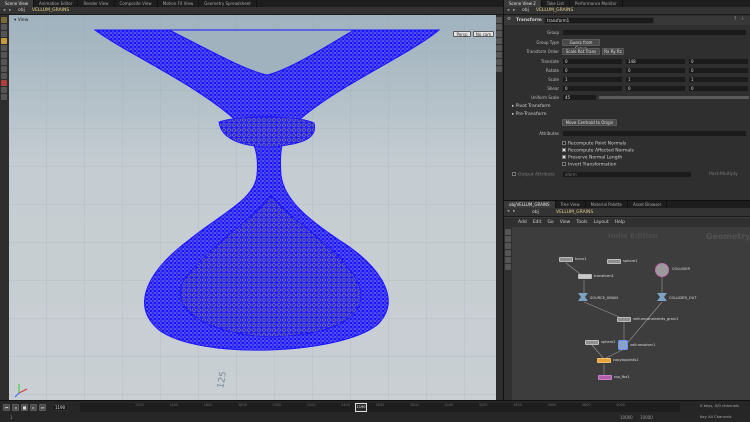 Image resolution: width=750 pixels, height=422 pixels. Describe the element at coordinates (530, 204) in the screenshot. I see `tab-network: obj/VELLUM_GRAINS` at that location.